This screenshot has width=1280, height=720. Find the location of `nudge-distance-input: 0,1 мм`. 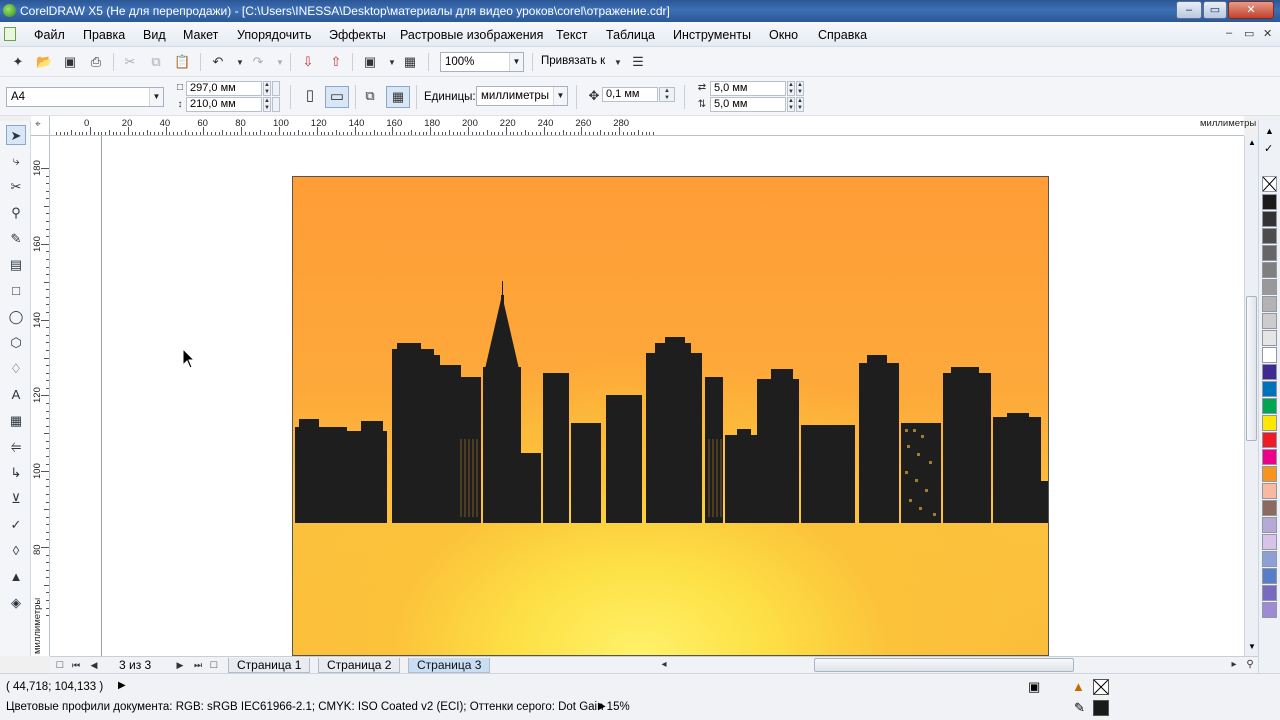

nudge-distance-input: 0,1 мм is located at coordinates (630, 94).